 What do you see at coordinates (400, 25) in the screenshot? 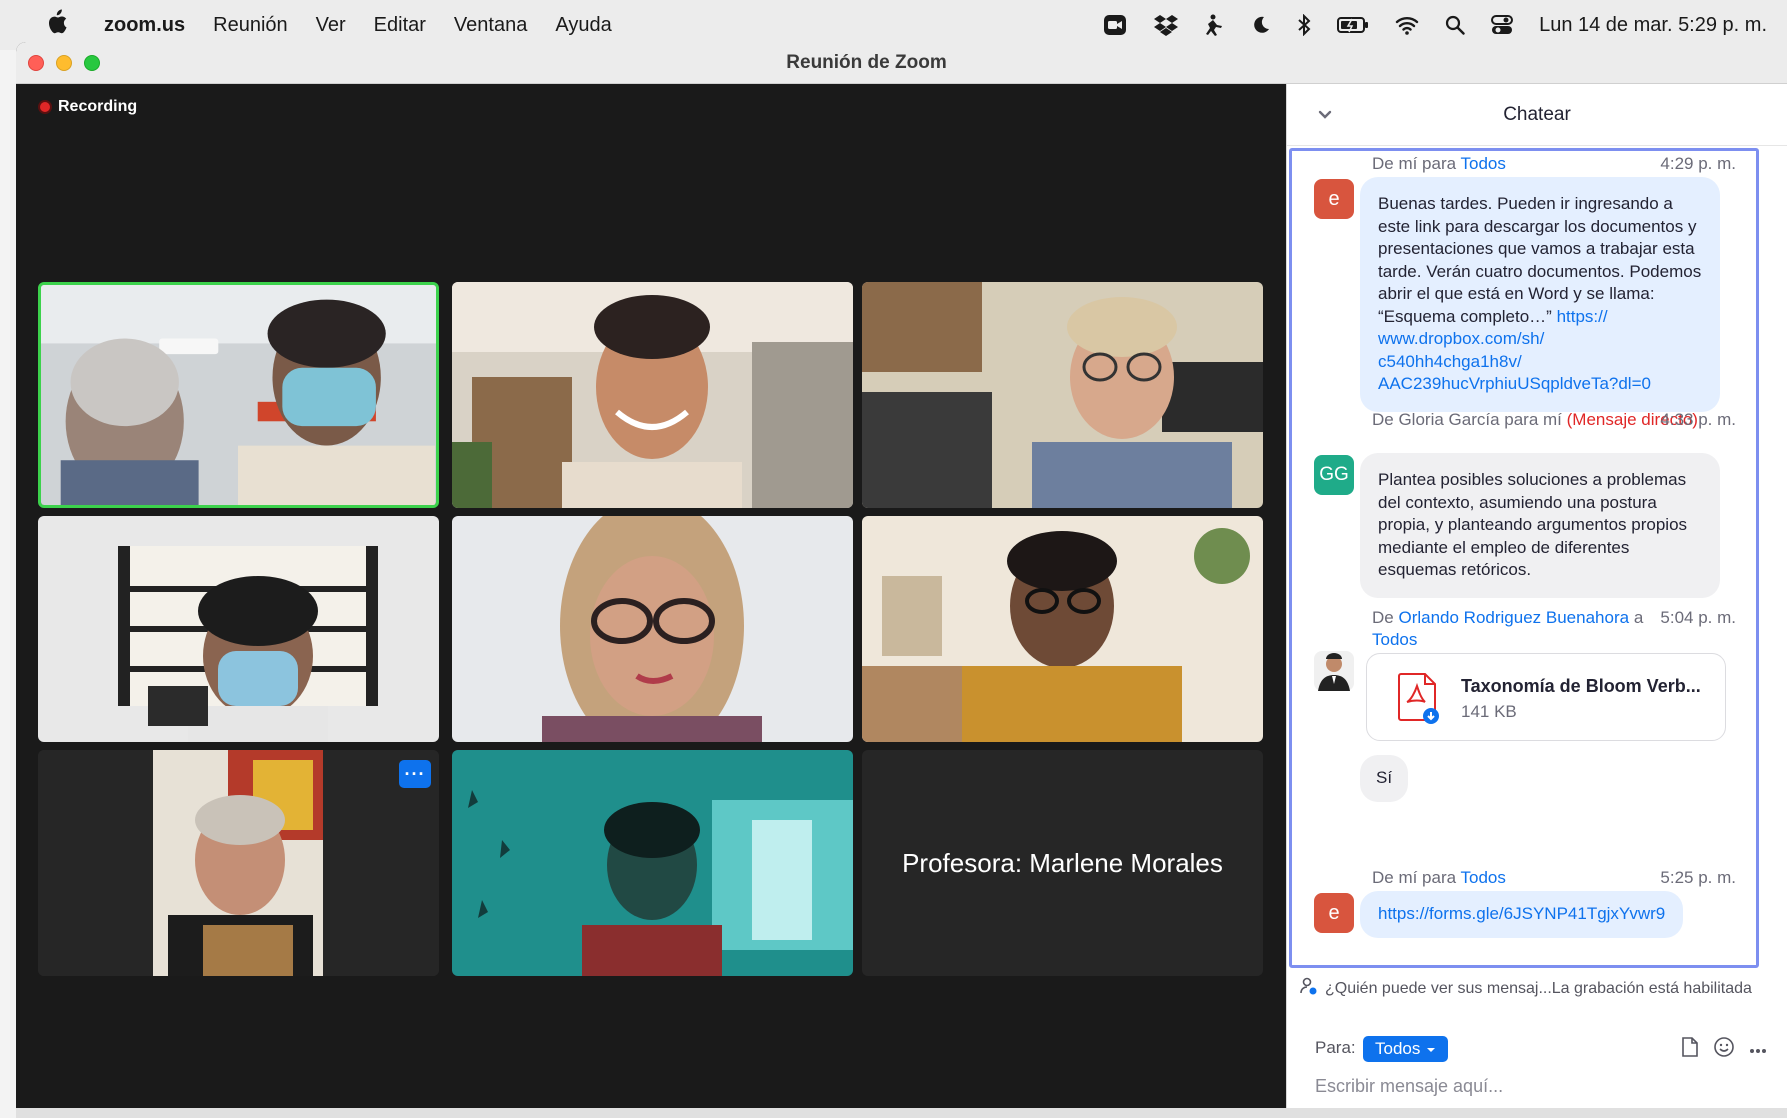
I see `menu-editar: Editar` at bounding box center [400, 25].